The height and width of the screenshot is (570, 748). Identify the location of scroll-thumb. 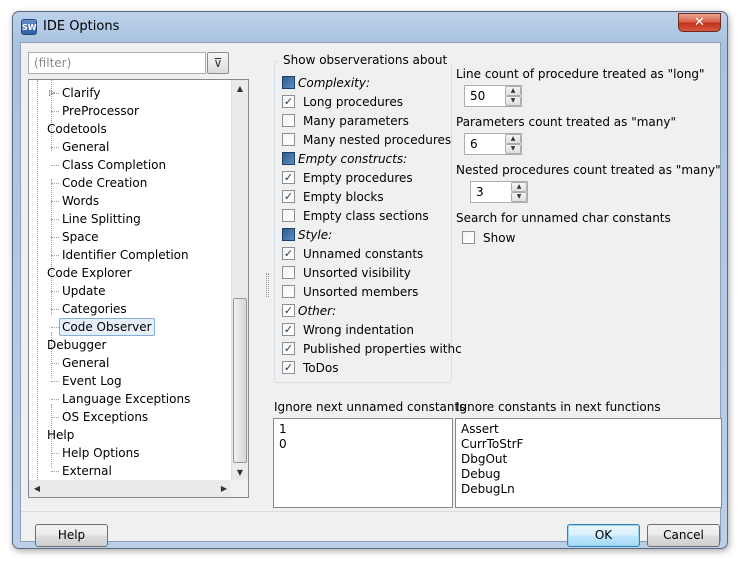
(240, 380).